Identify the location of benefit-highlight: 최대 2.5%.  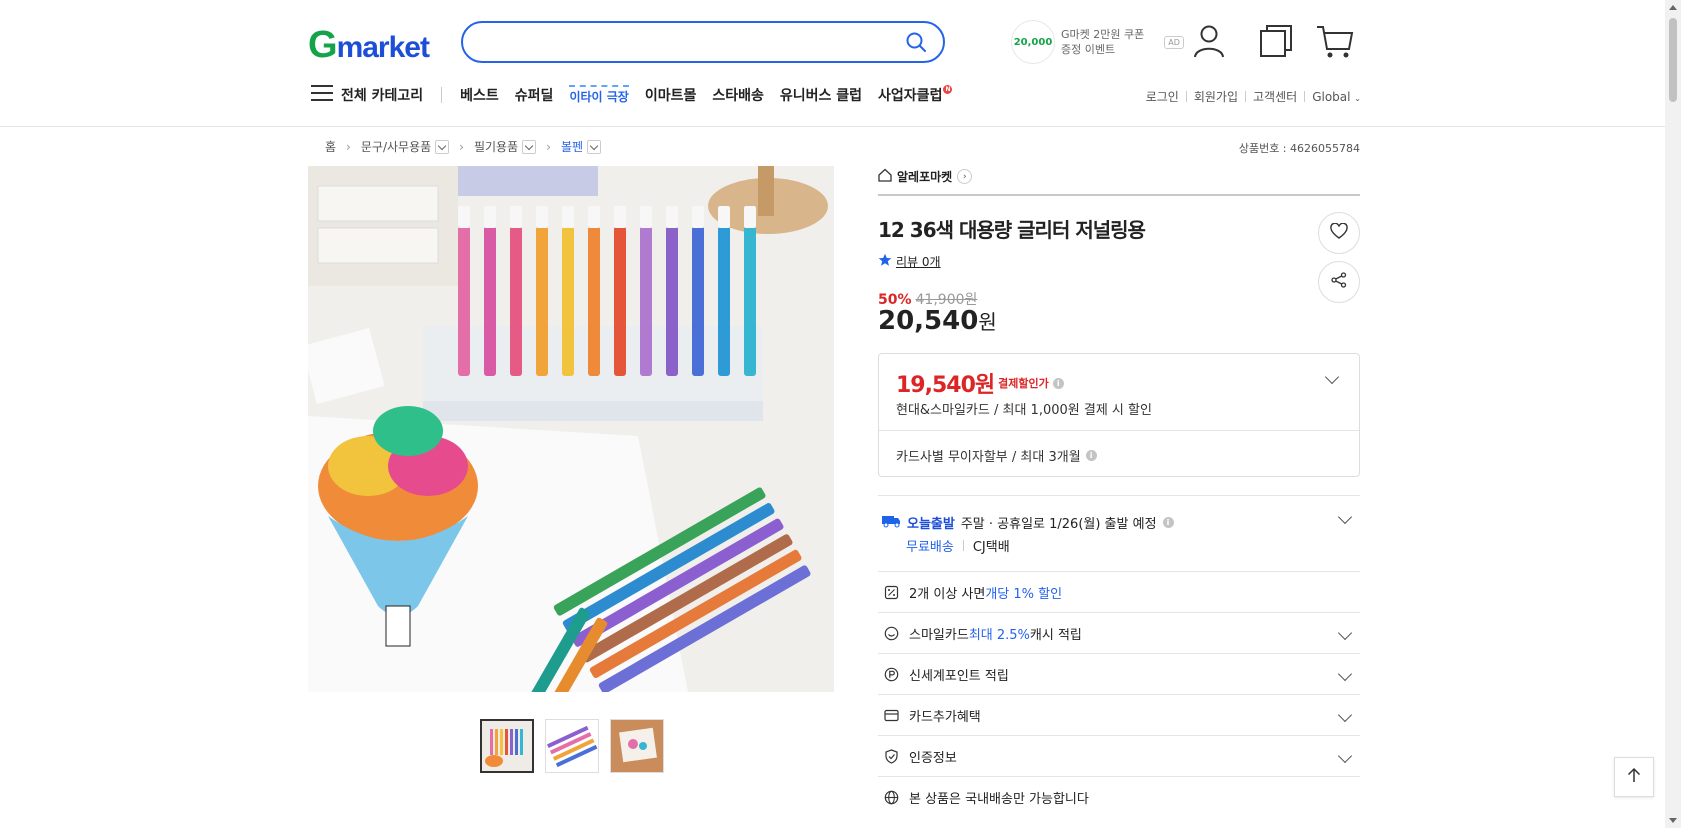
(999, 635).